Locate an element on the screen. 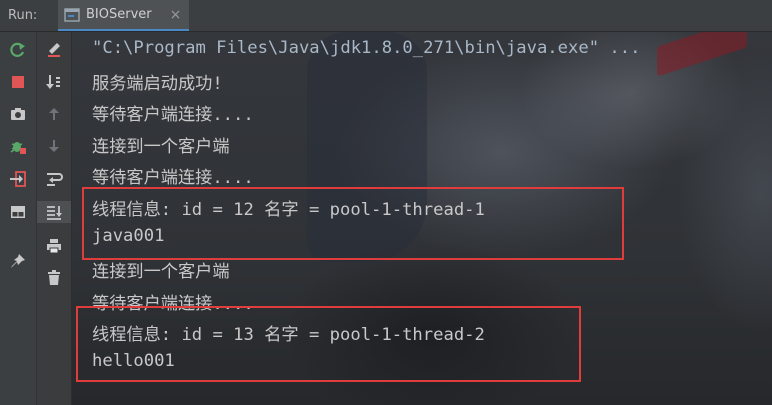 The width and height of the screenshot is (772, 405). stop-icon is located at coordinates (18, 82).